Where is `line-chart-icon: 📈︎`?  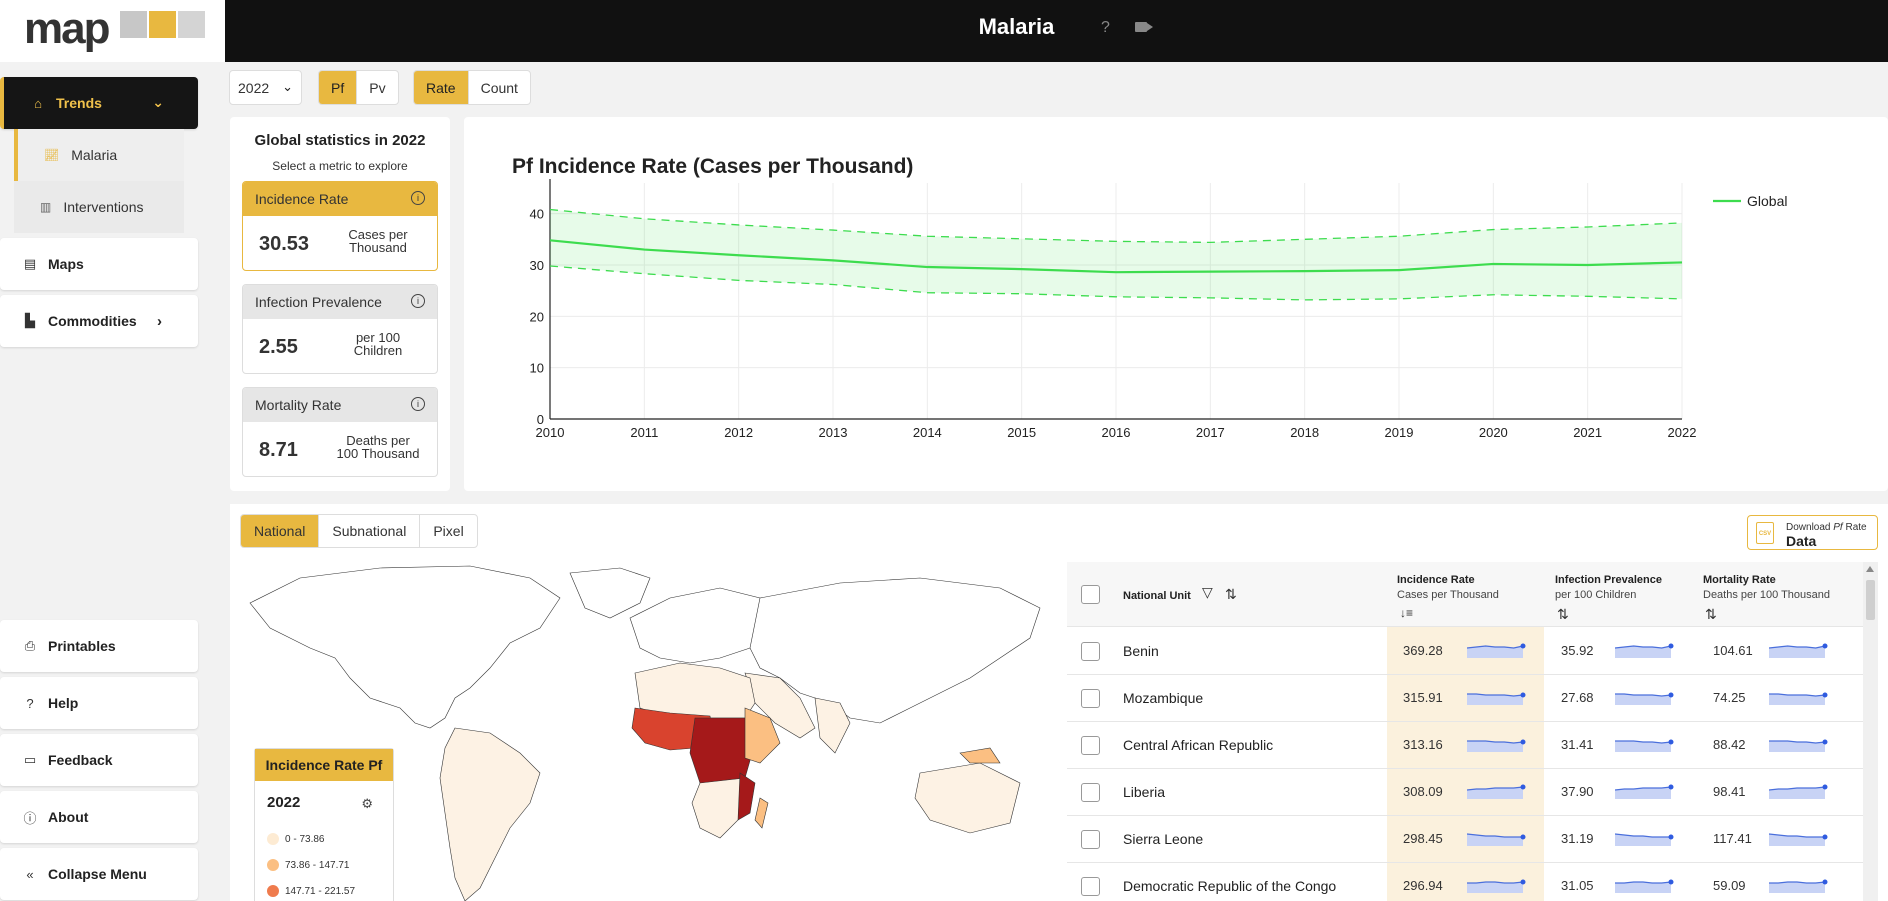
line-chart-icon: 📈︎ is located at coordinates (52, 155).